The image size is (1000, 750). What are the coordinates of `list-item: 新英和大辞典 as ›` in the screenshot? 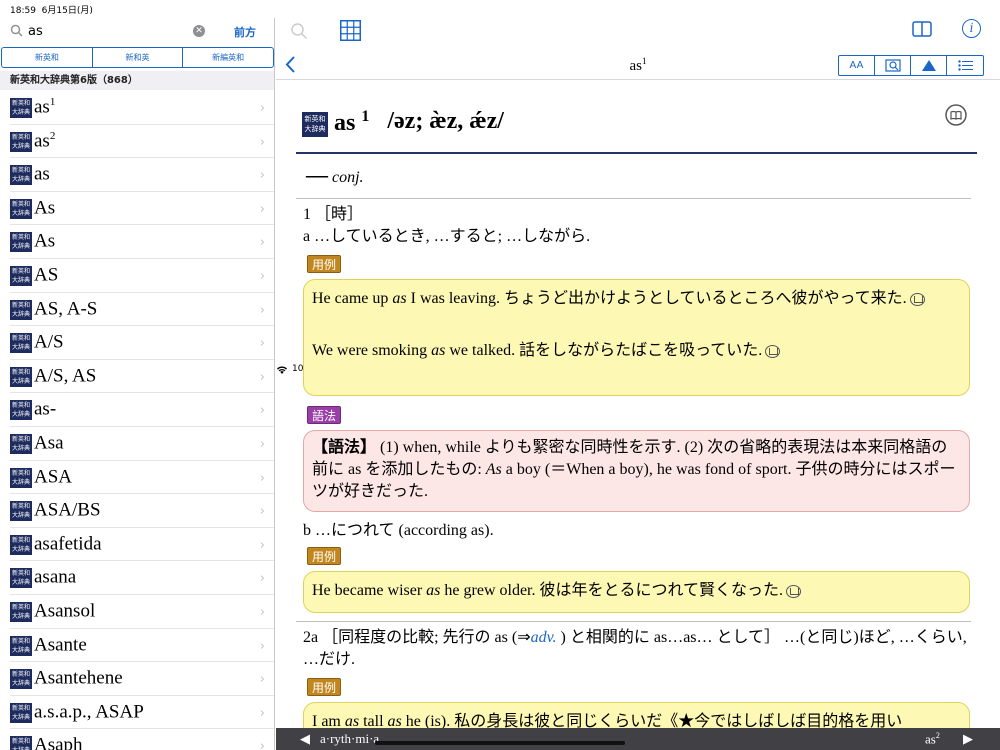 It's located at (142, 175).